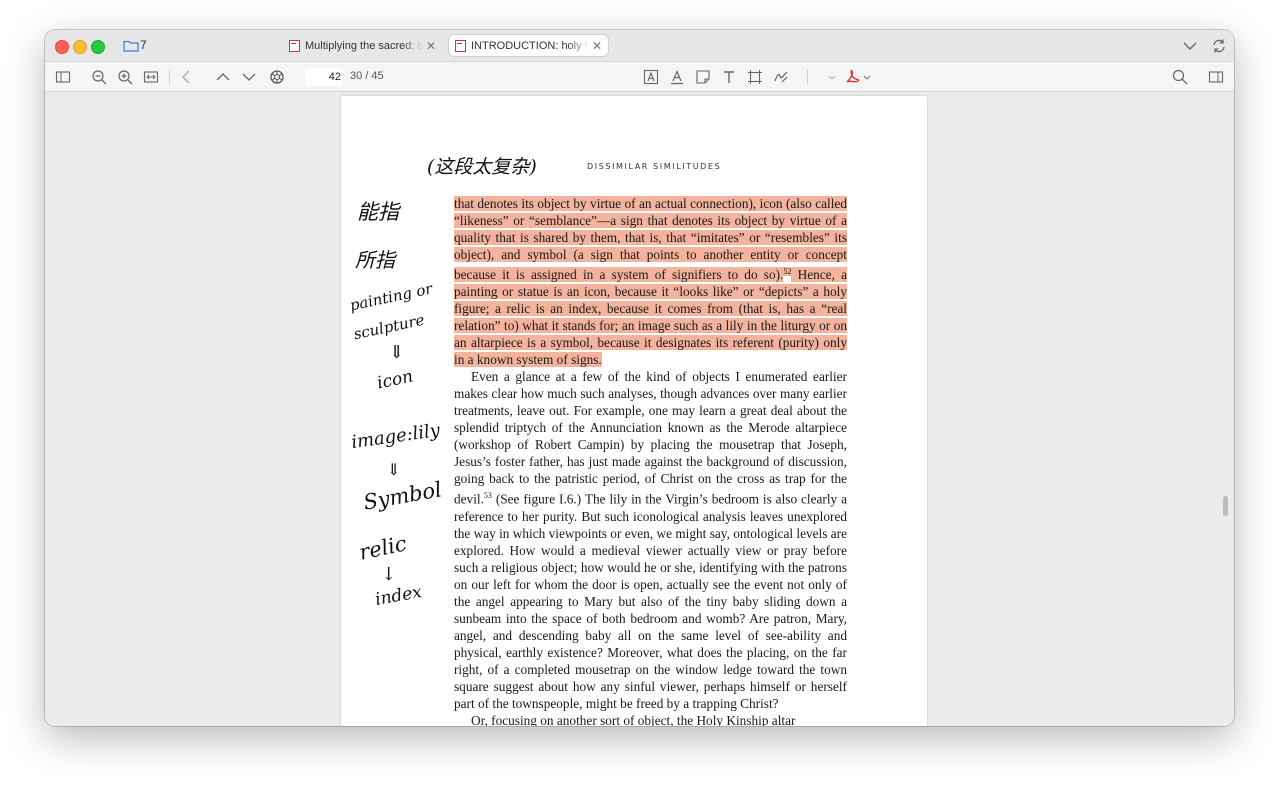 Image resolution: width=1280 pixels, height=786 pixels. Describe the element at coordinates (639, 76) in the screenshot. I see `toolbar: 42 30 / 45` at that location.